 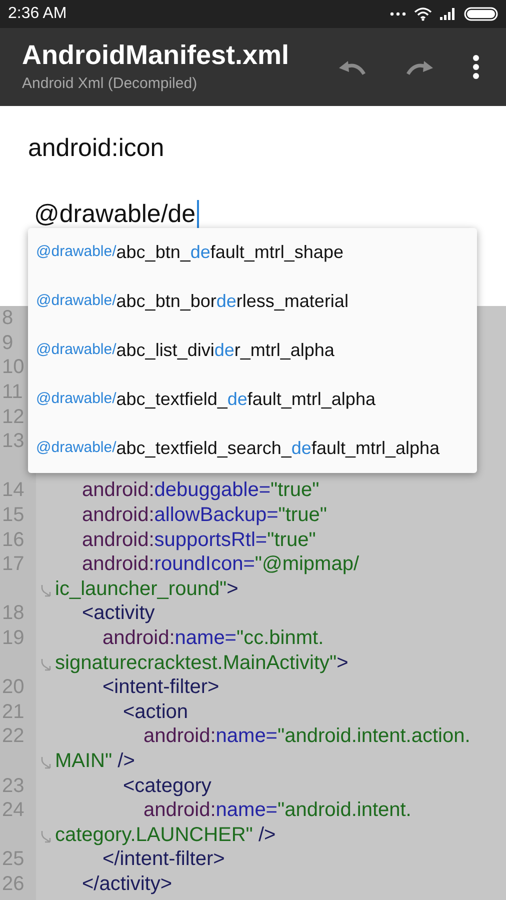 What do you see at coordinates (156, 55) in the screenshot?
I see `file-title: AndroidManifest.xml` at bounding box center [156, 55].